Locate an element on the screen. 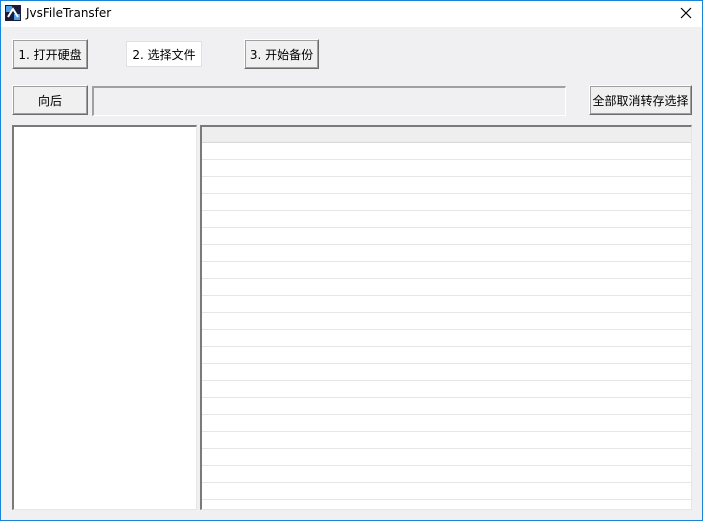 This screenshot has width=703, height=521. close-icon is located at coordinates (686, 14).